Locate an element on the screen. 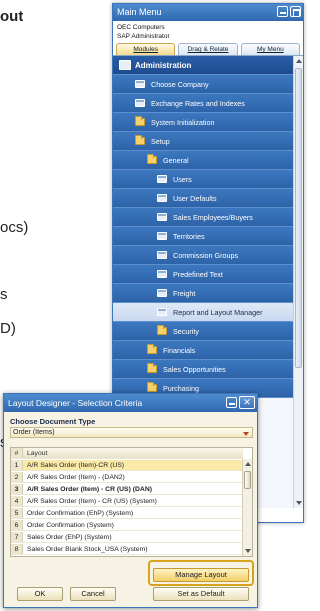  menu-item-label: User Defaults is located at coordinates (195, 198).